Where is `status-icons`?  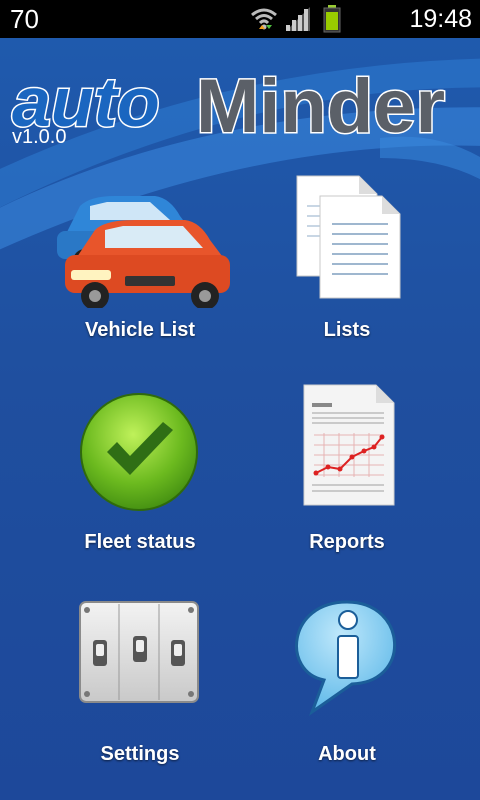
status-icons is located at coordinates (296, 19).